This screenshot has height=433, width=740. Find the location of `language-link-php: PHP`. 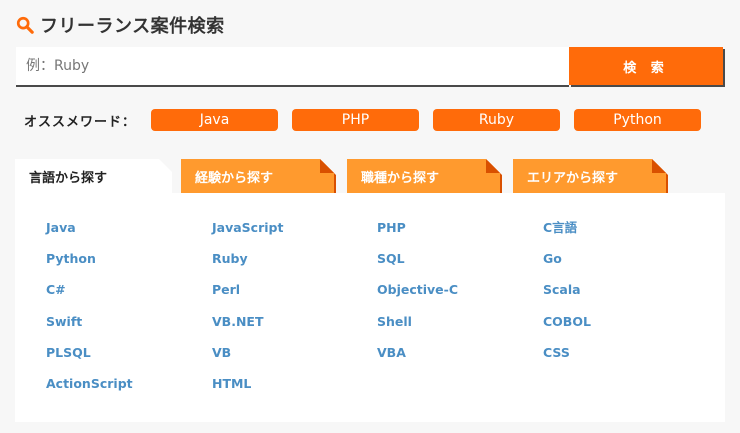

language-link-php: PHP is located at coordinates (417, 235).